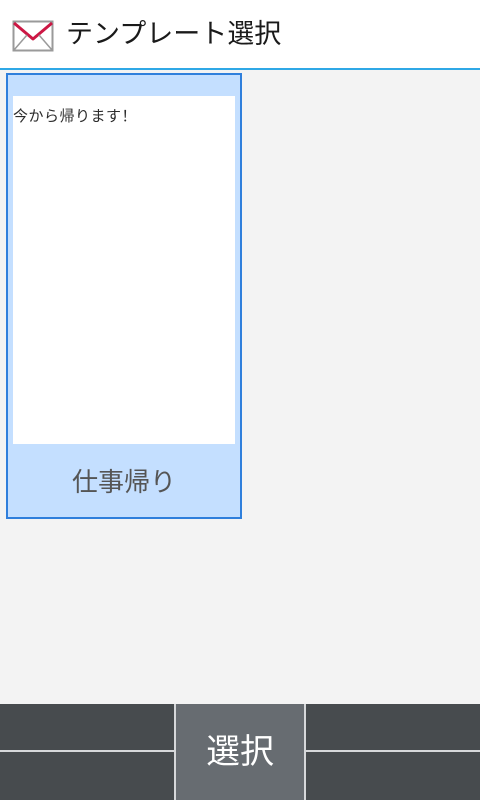 The image size is (480, 800). Describe the element at coordinates (393, 727) in the screenshot. I see `soft-key-right-top` at that location.